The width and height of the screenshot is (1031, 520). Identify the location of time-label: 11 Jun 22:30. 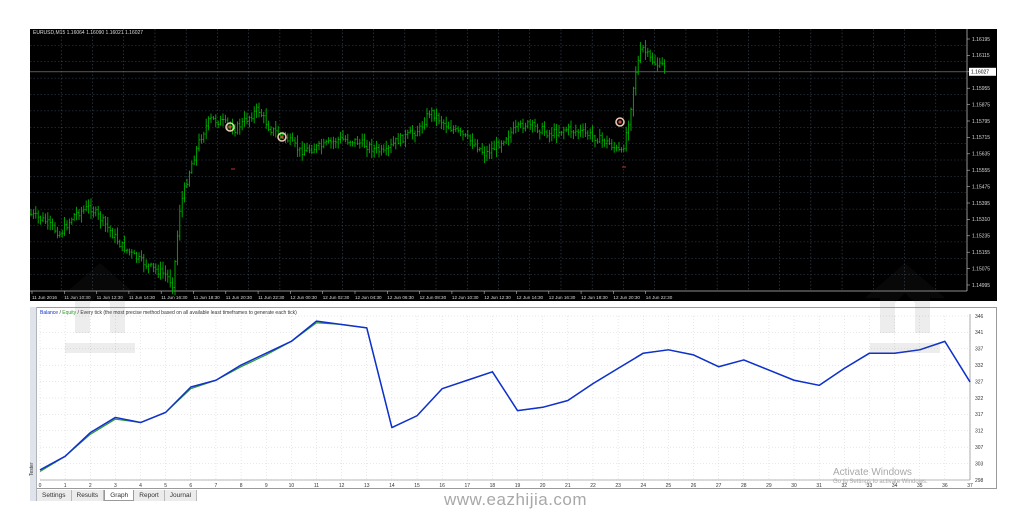
(271, 297).